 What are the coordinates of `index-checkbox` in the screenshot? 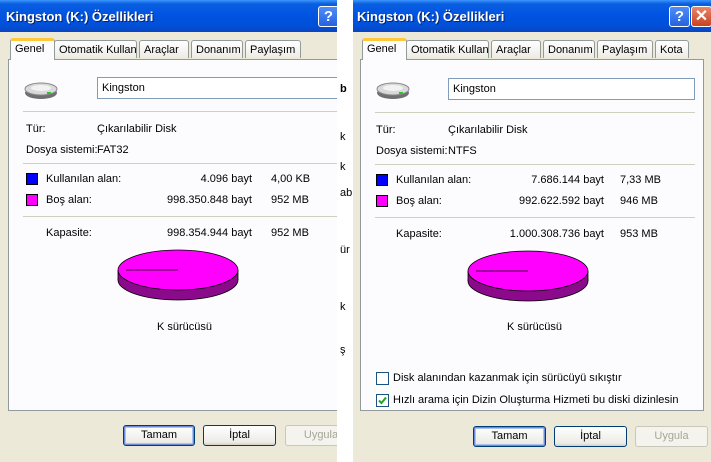 It's located at (382, 400).